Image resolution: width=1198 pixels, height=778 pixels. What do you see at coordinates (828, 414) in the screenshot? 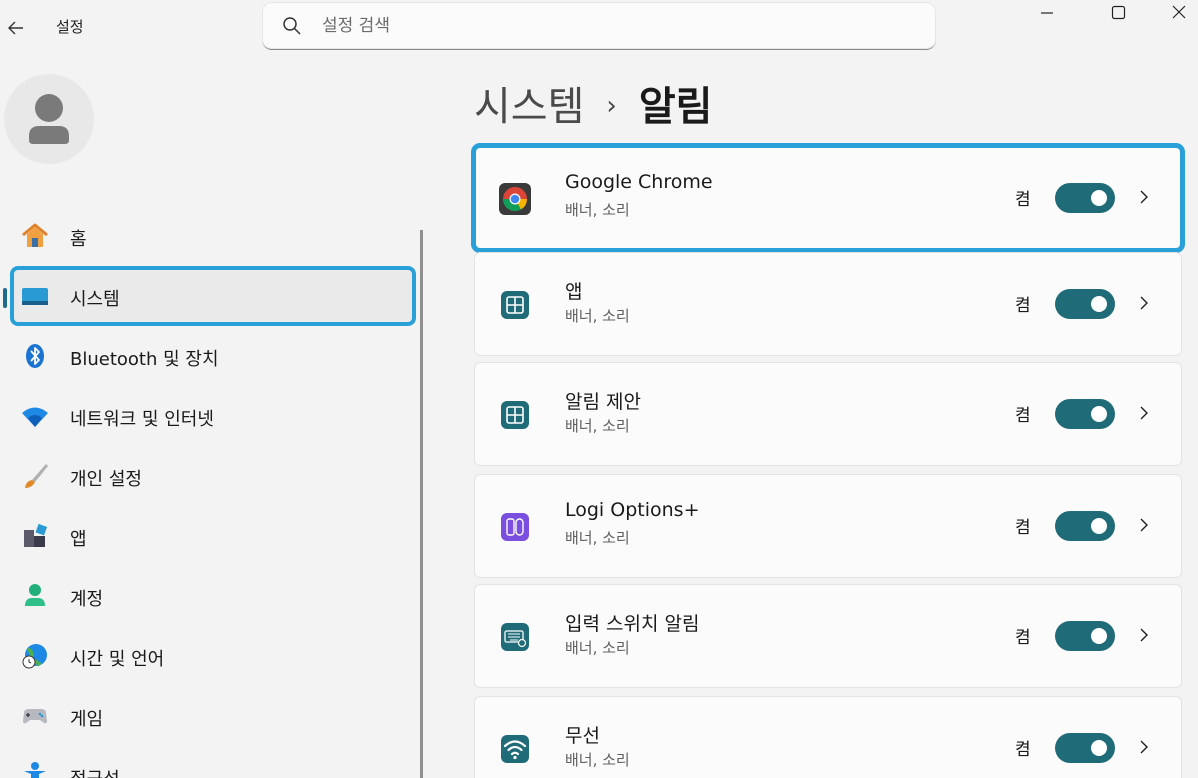
I see `notification-item-suggestions: 알림 제안 배너, 소리 켬` at bounding box center [828, 414].